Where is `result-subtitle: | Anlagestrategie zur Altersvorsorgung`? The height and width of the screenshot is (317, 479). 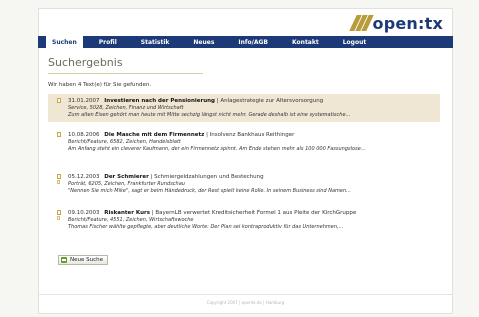 result-subtitle: | Anlagestrategie zur Altersvorsorgung is located at coordinates (270, 101).